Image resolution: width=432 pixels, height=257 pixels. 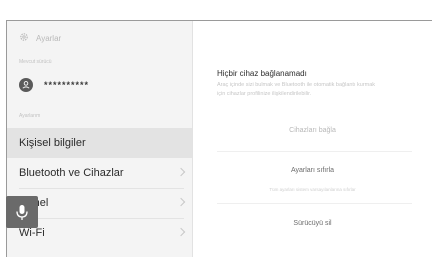 What do you see at coordinates (67, 85) in the screenshot?
I see `driver-name: **********` at bounding box center [67, 85].